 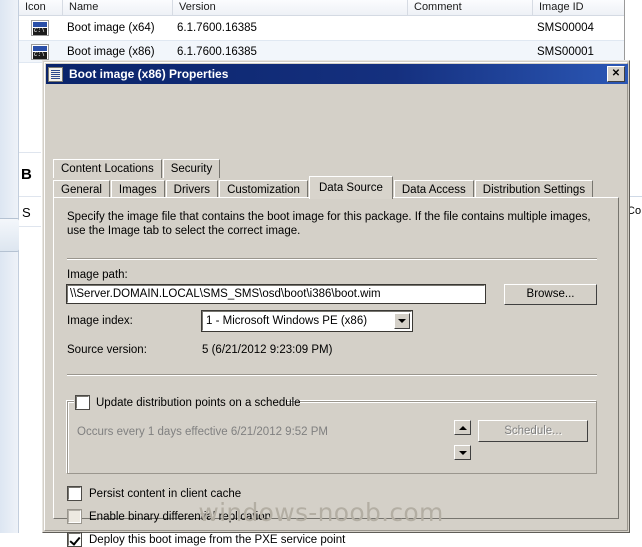 What do you see at coordinates (565, 28) in the screenshot?
I see `cell-image-id: SMS00004` at bounding box center [565, 28].